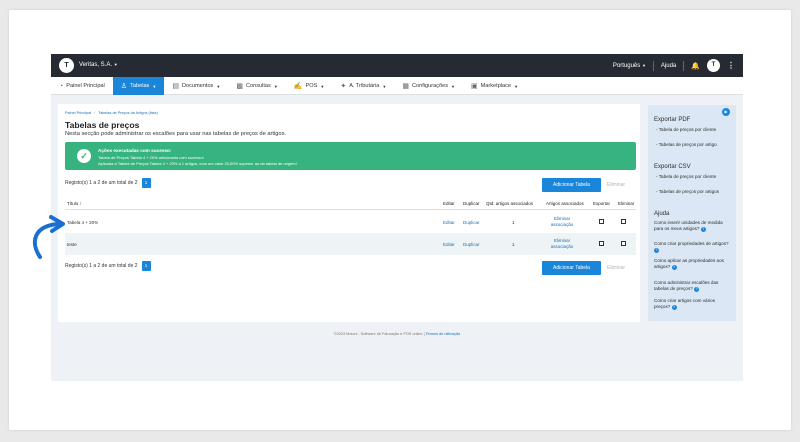  Describe the element at coordinates (128, 113) in the screenshot. I see `breadcrumb-current: Tabelas de Preços de Artigos (lista)` at that location.